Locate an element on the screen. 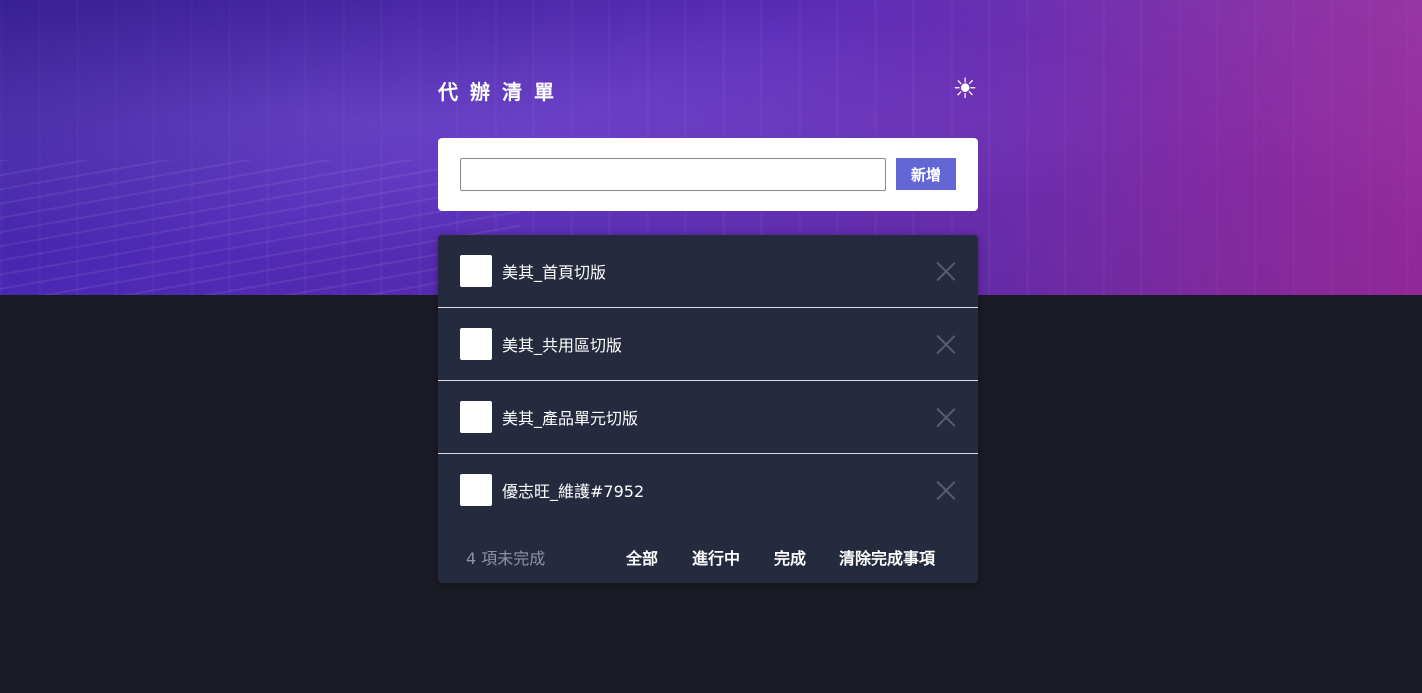  todo-text: 美其_產品單元切版 is located at coordinates (570, 418).